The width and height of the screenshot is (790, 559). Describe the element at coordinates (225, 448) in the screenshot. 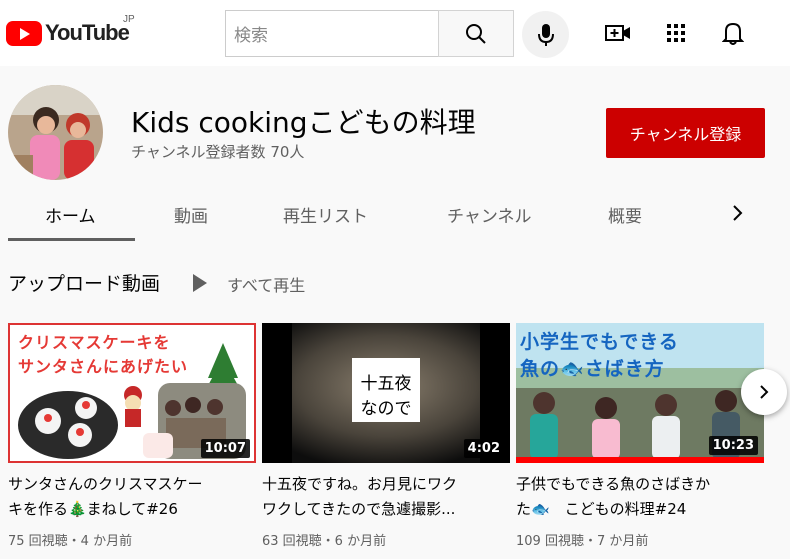

I see `video-duration: 10:07` at that location.